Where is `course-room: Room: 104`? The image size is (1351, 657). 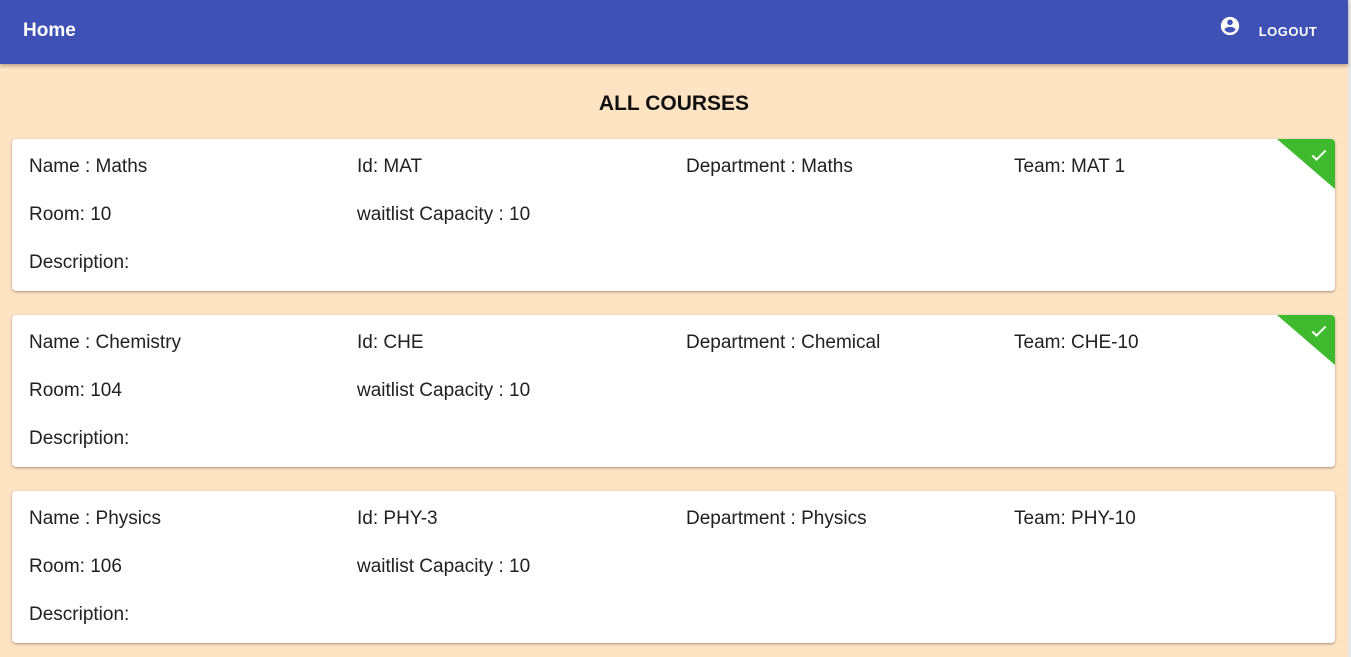
course-room: Room: 104 is located at coordinates (75, 390).